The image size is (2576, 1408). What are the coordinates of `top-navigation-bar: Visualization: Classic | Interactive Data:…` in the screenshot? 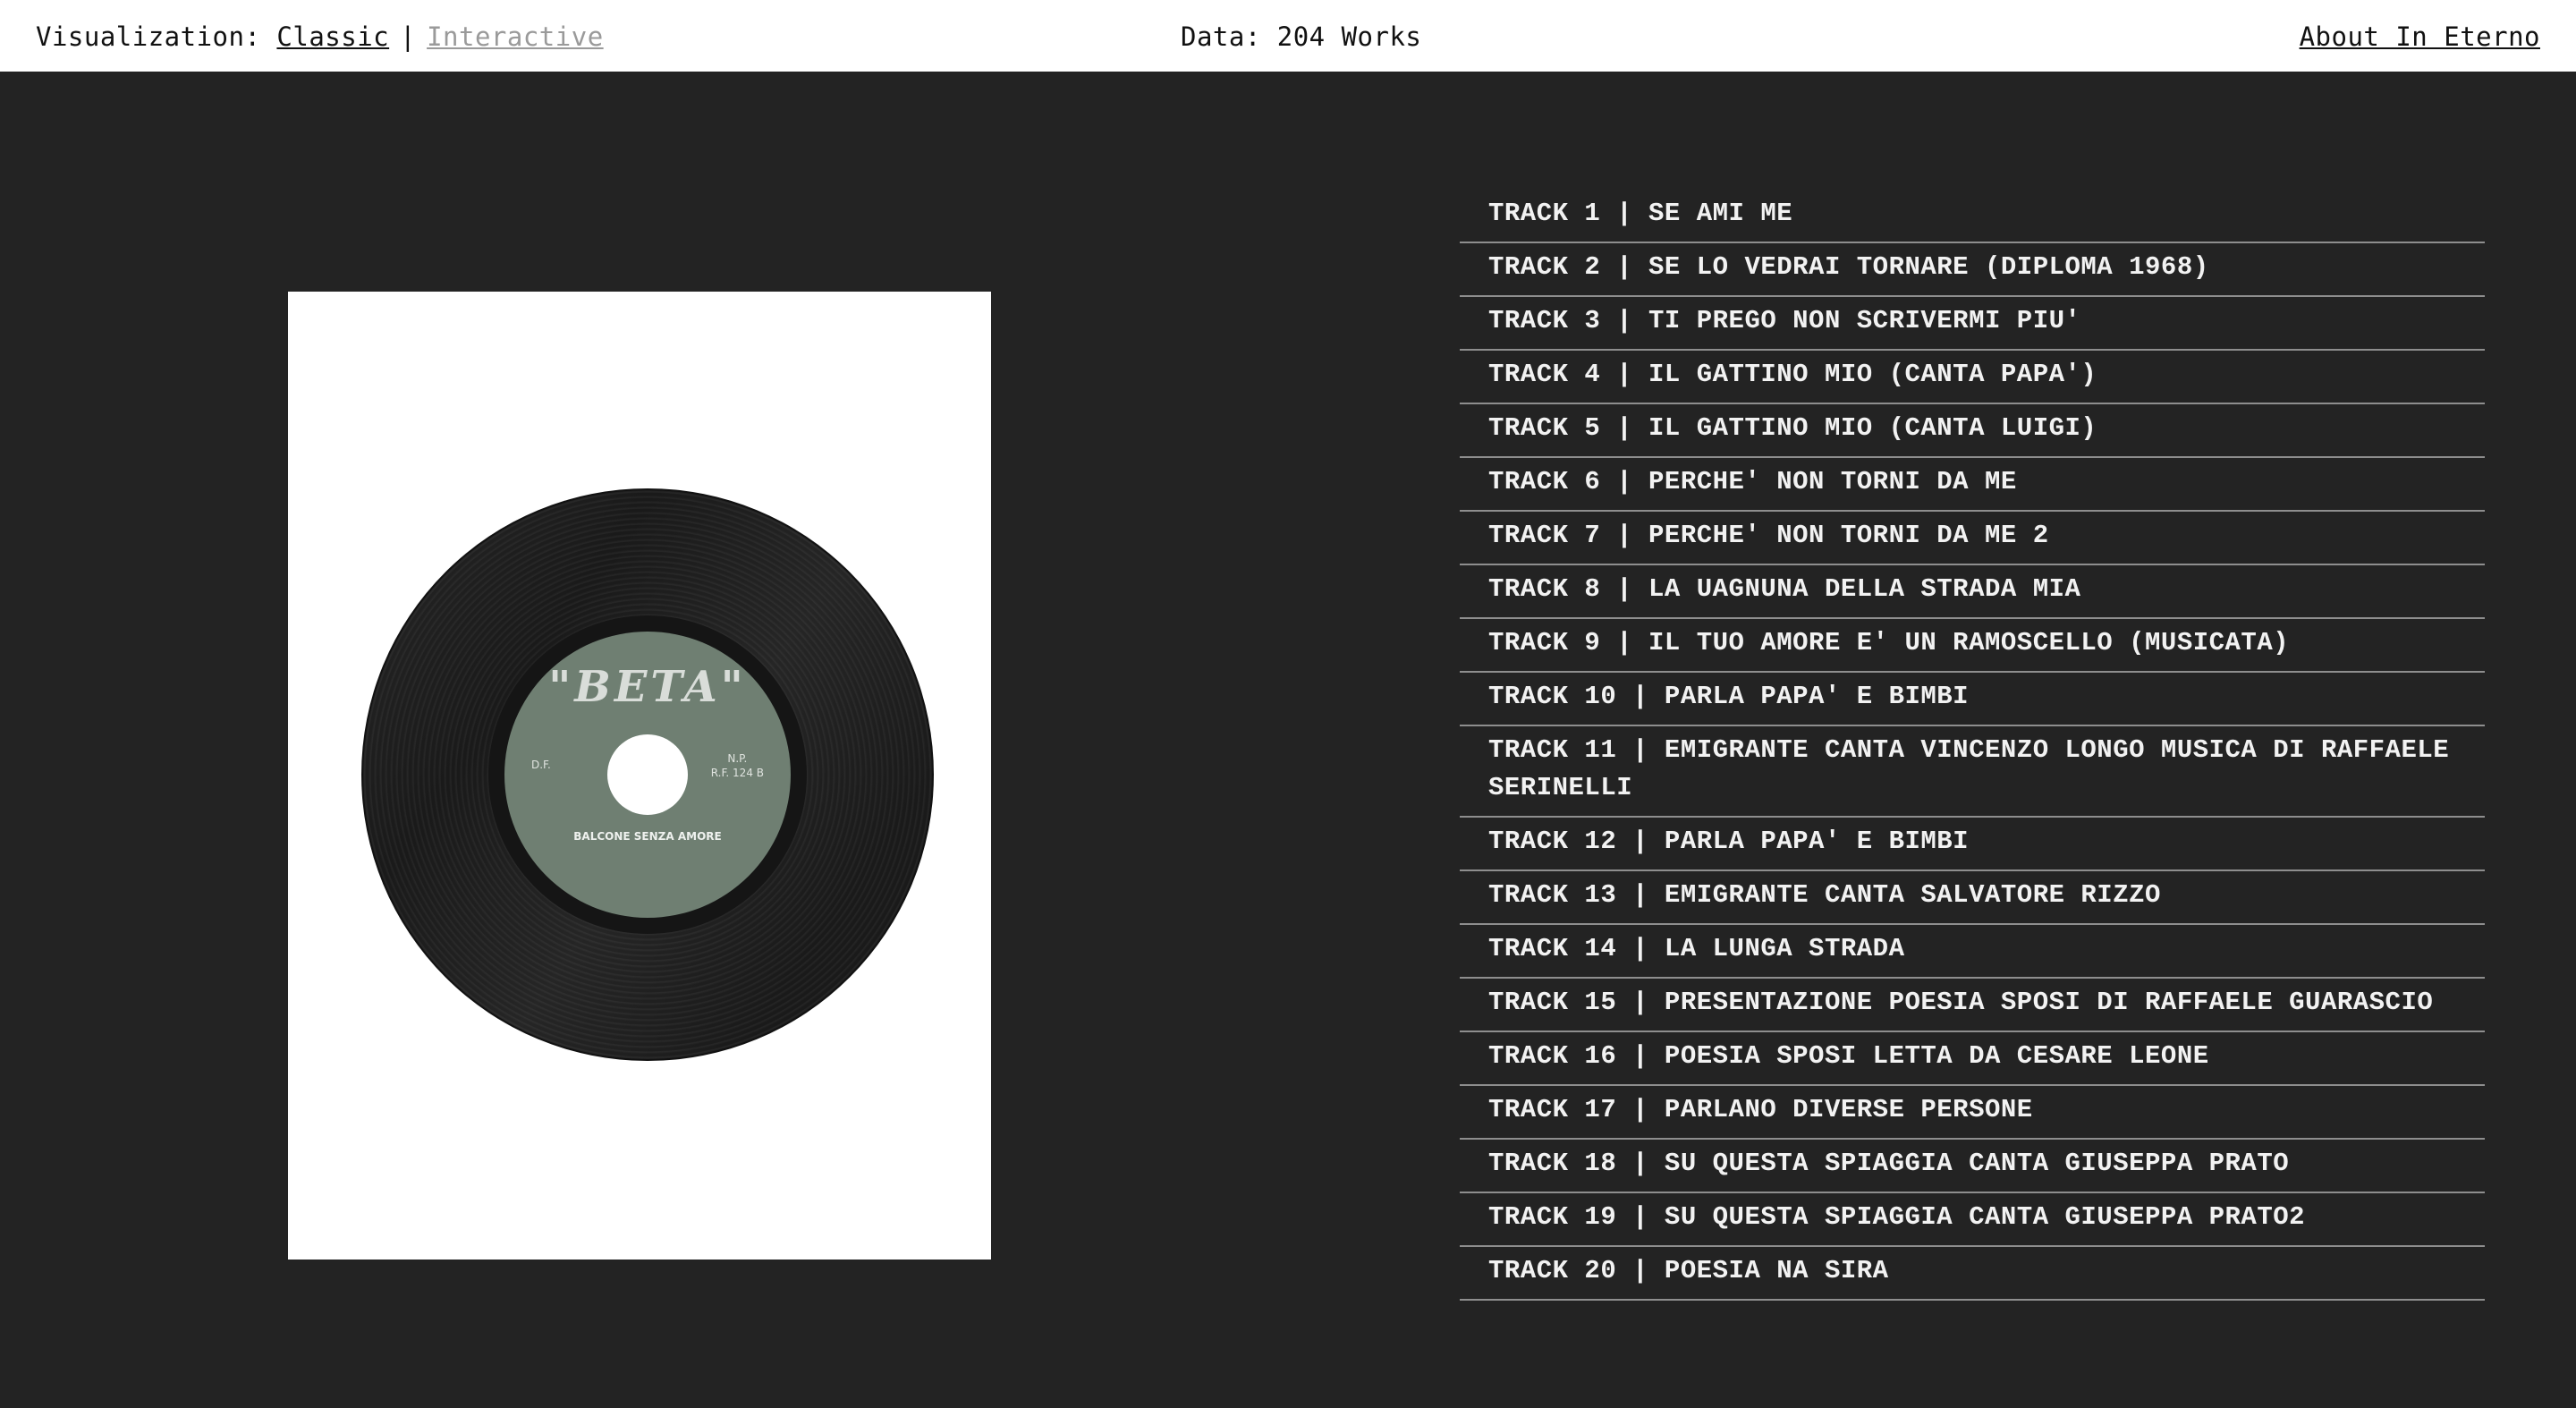 It's located at (1288, 36).